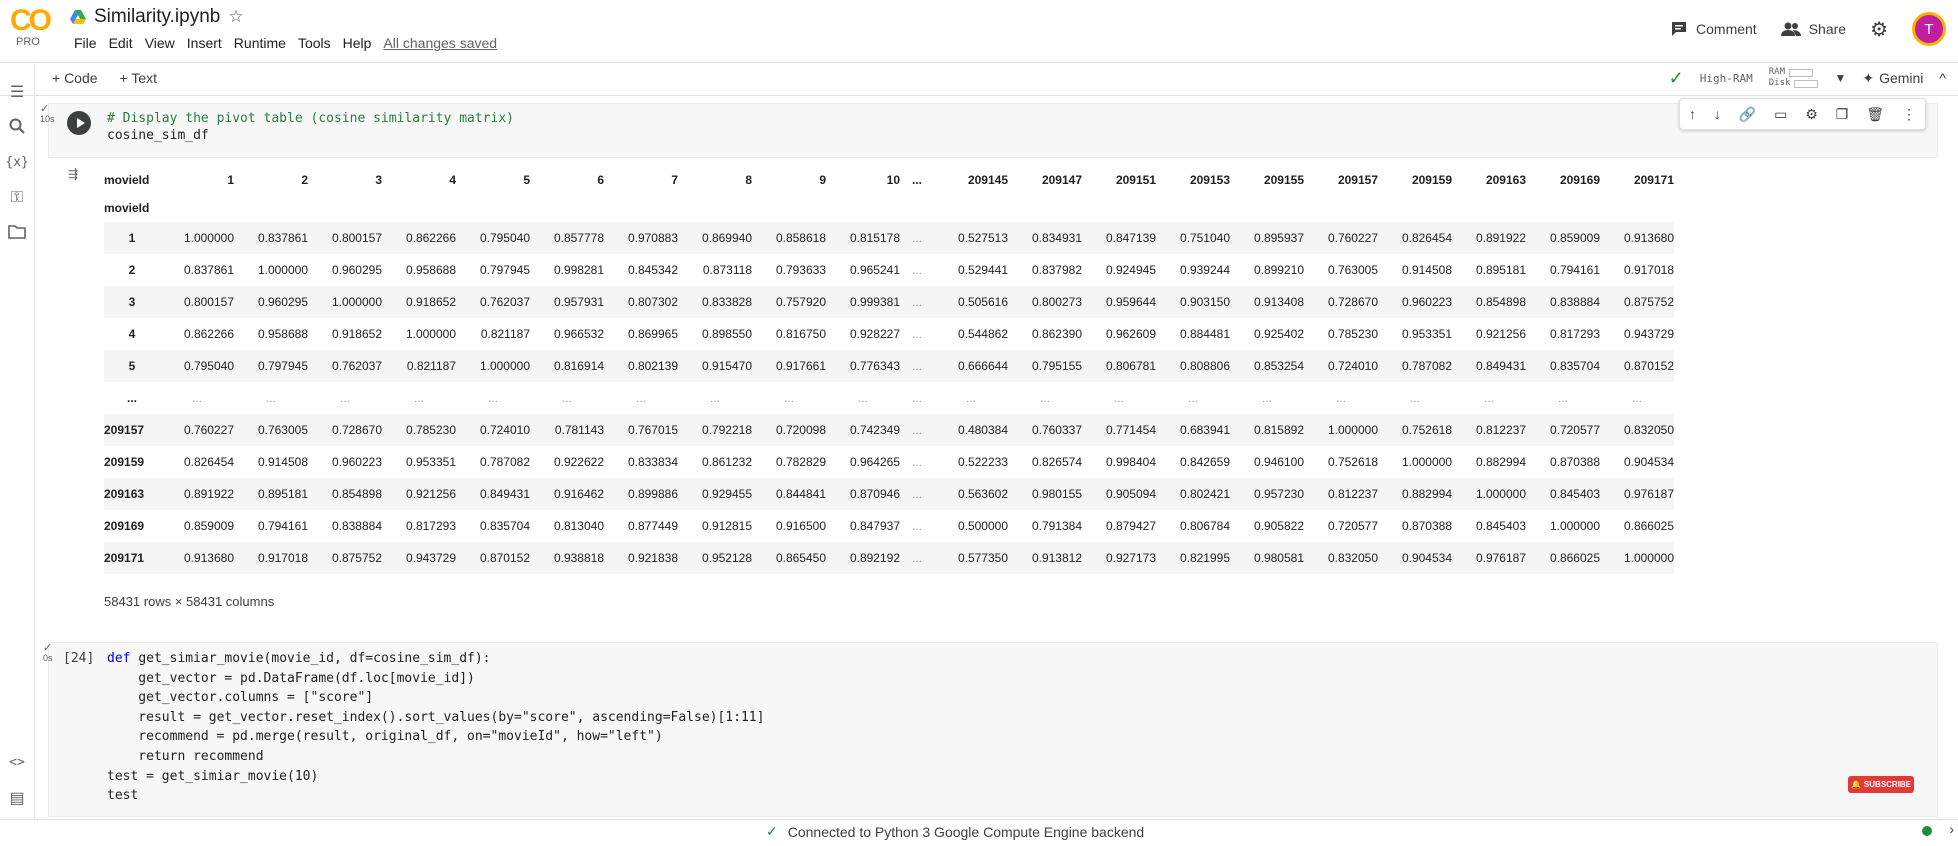 The height and width of the screenshot is (846, 1958). Describe the element at coordinates (1747, 114) in the screenshot. I see `link-icon: 🔗` at that location.